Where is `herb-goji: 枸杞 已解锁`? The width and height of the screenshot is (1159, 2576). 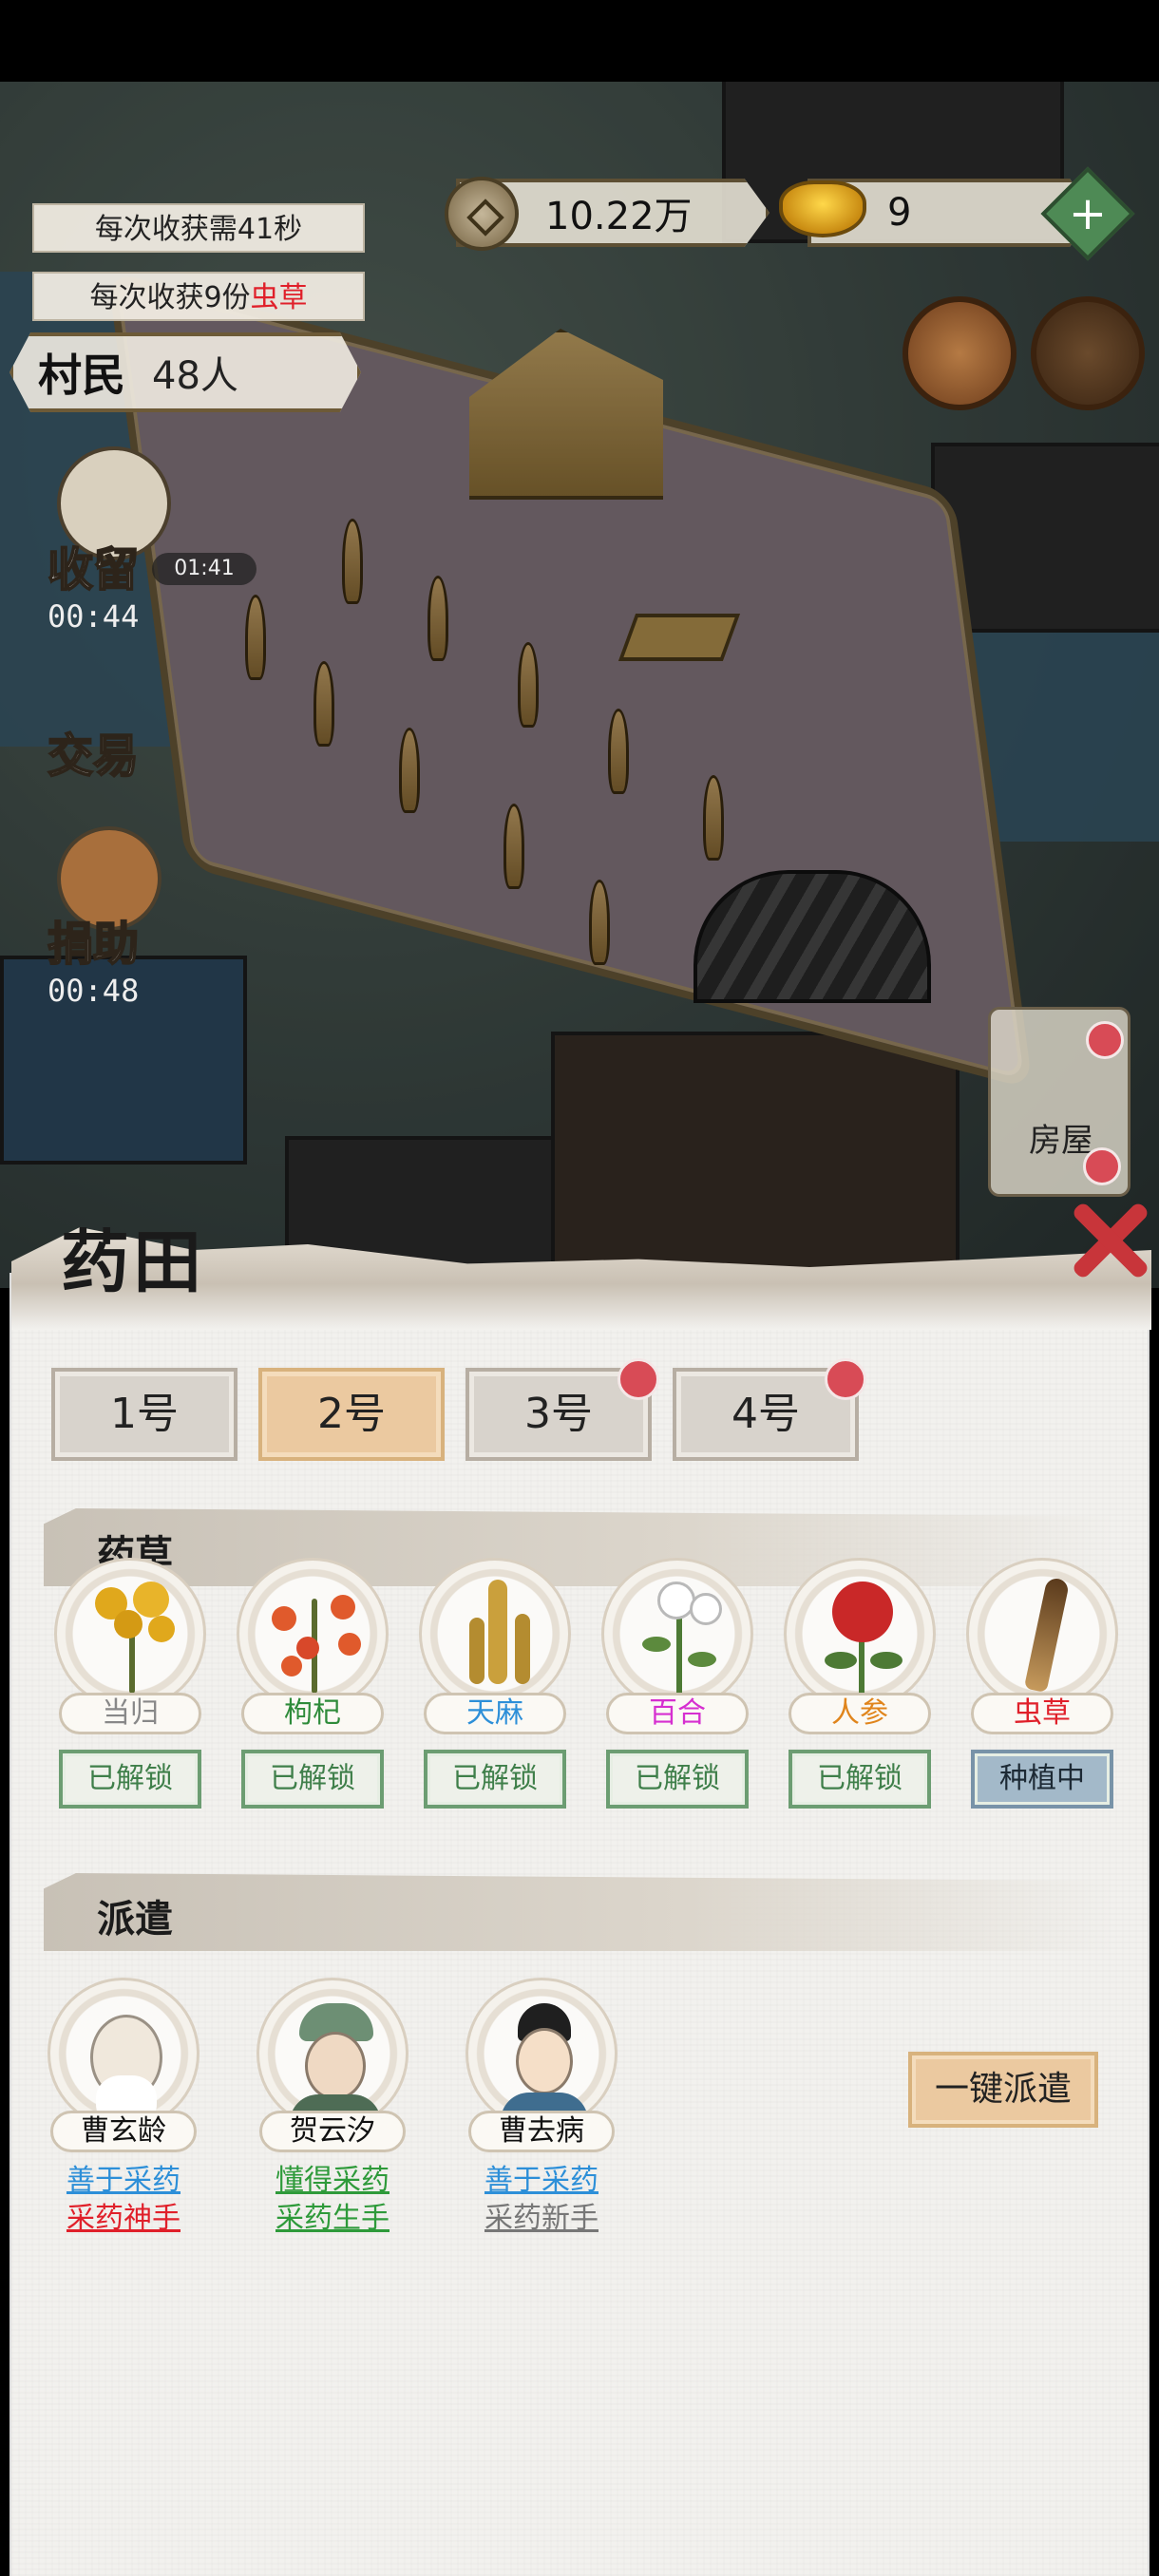
herb-goji: 枸杞 已解锁 is located at coordinates (312, 1683).